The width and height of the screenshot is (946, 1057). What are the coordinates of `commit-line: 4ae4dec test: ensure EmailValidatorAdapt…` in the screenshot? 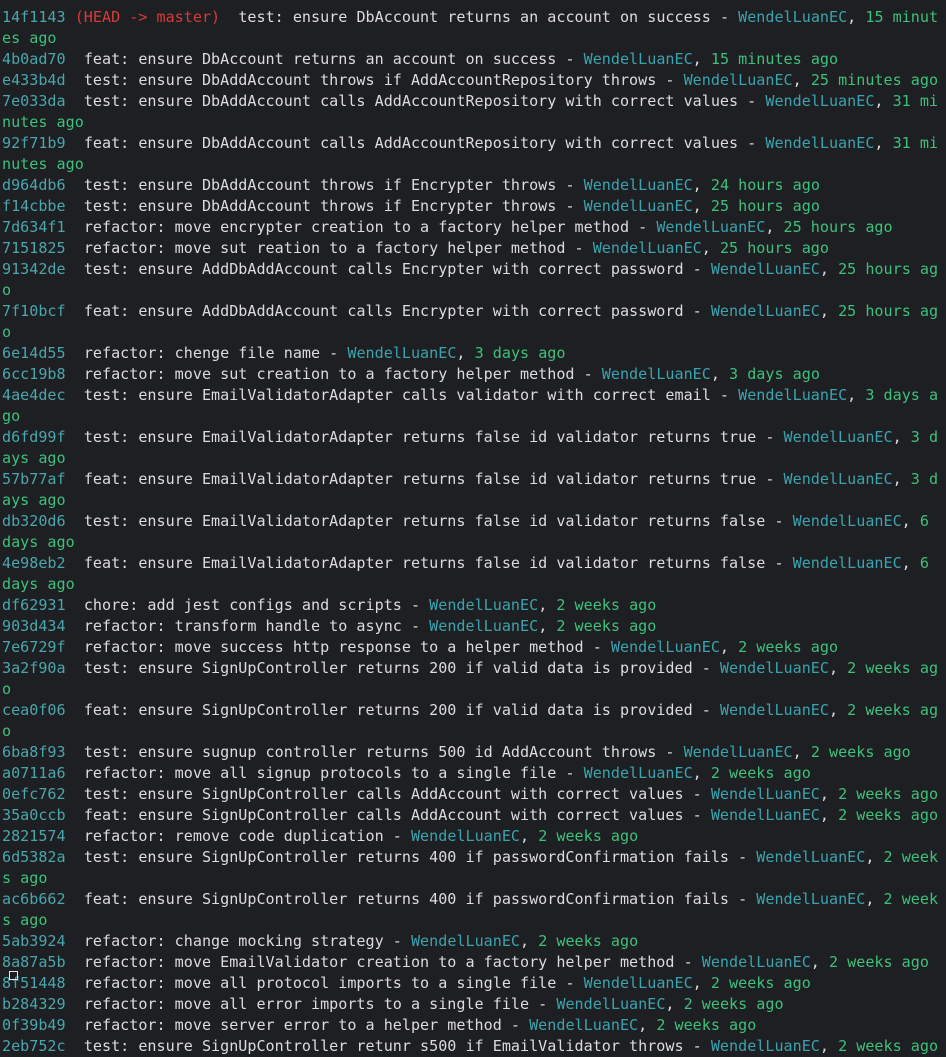 It's located at (470, 405).